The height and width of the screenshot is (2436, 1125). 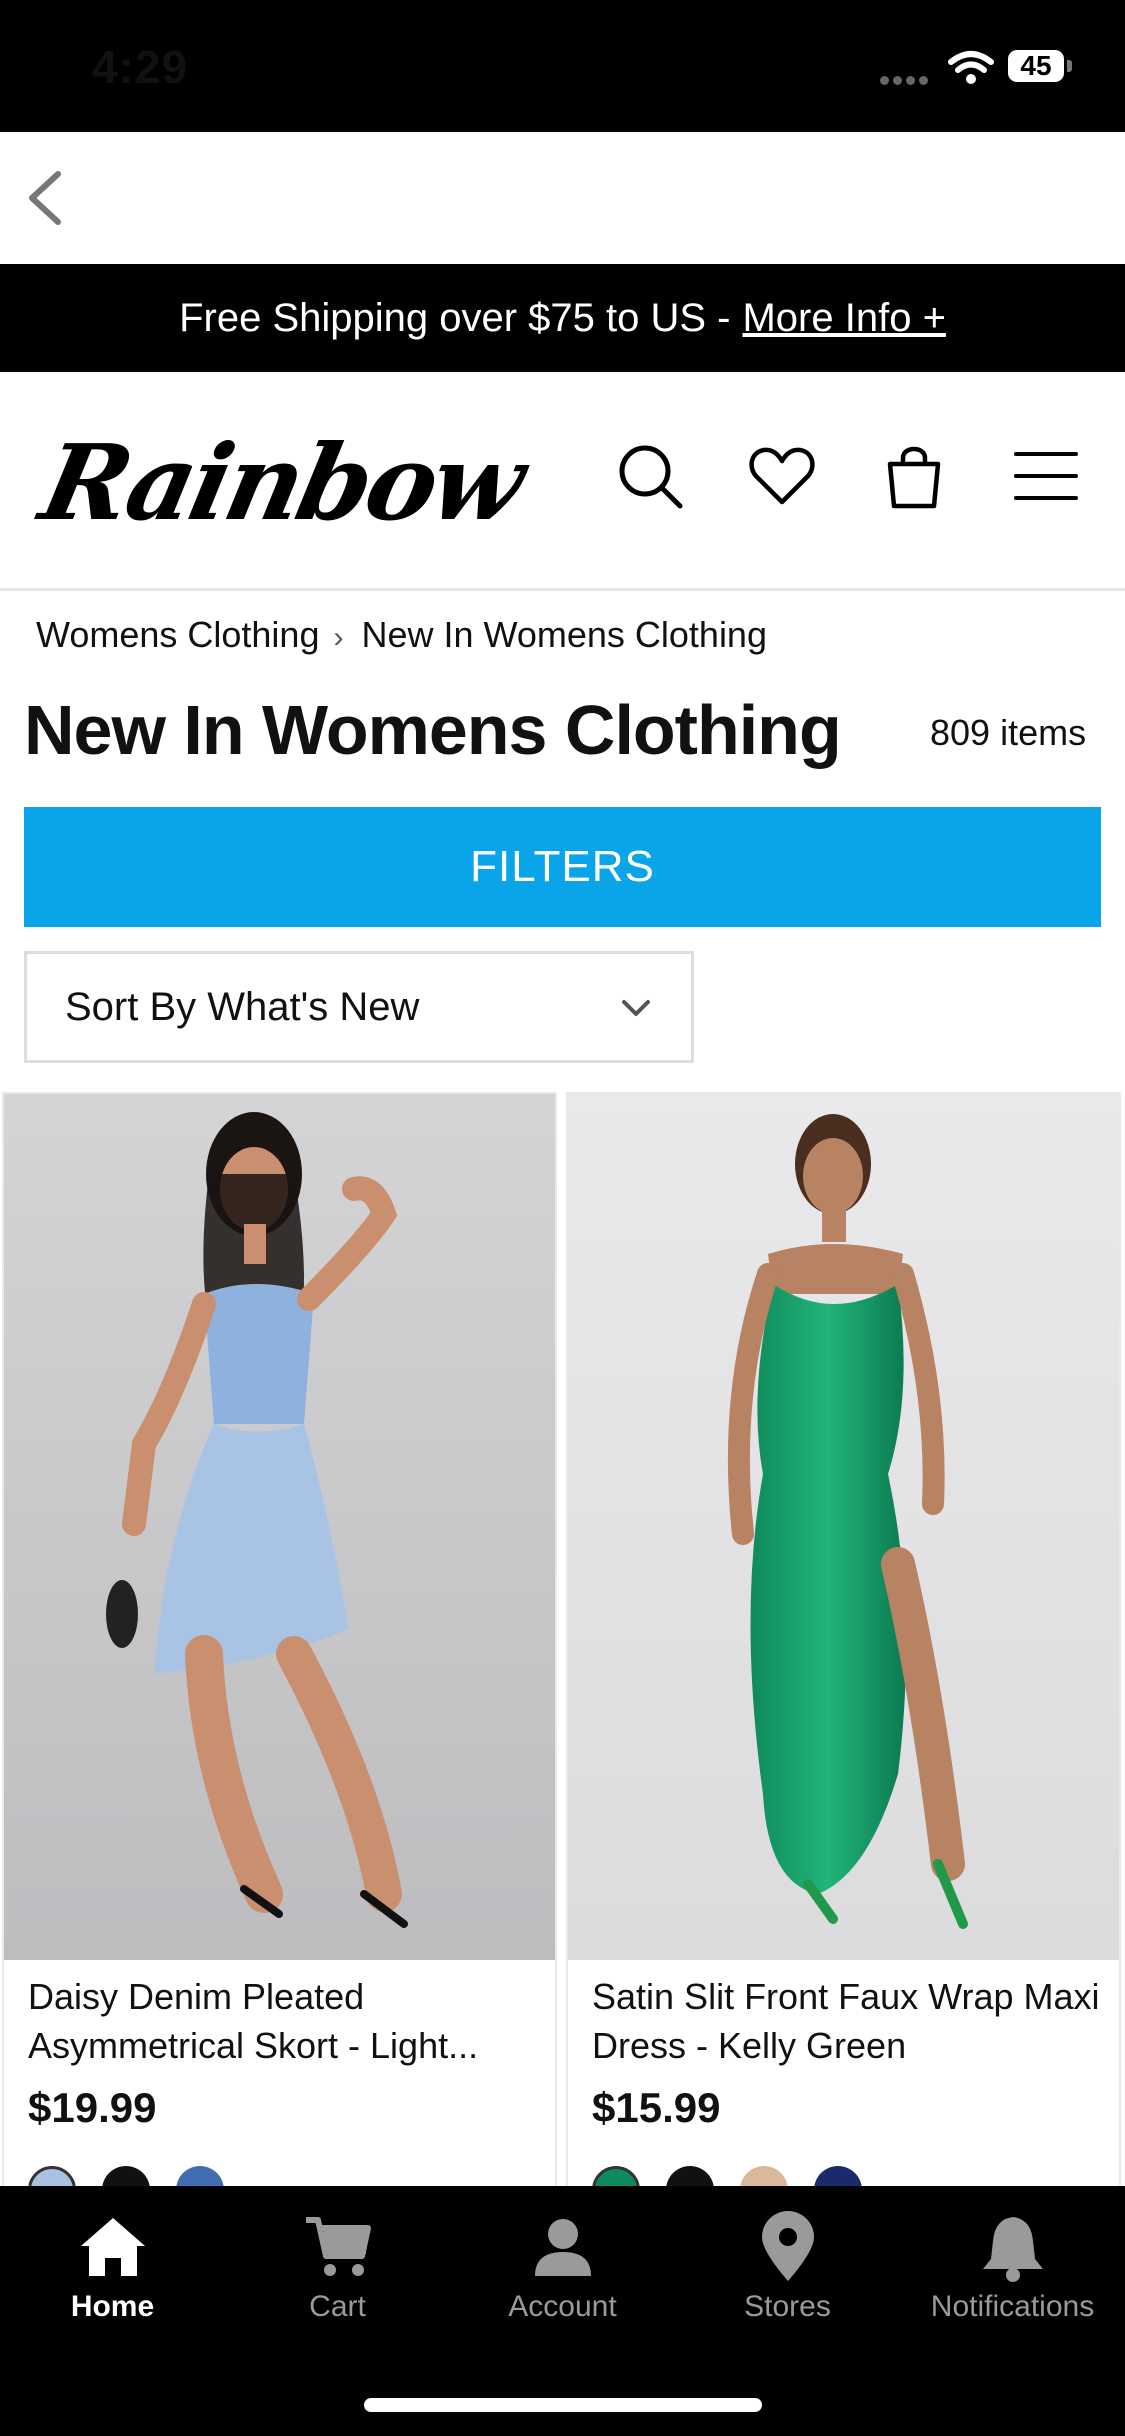 I want to click on tab-notifications: Notifications, so click(x=1012, y=2269).